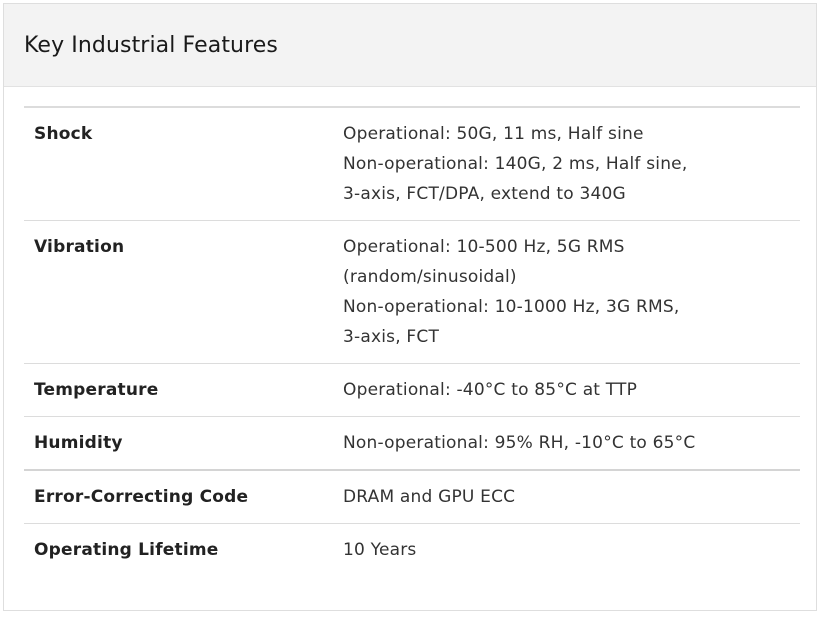 This screenshot has width=821, height=617. What do you see at coordinates (566, 497) in the screenshot?
I see `spec-value: DRAM and GPU ECC` at bounding box center [566, 497].